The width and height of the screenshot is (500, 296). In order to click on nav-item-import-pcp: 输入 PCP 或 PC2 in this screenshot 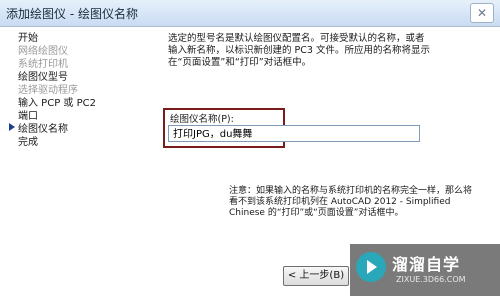, I will do `click(57, 103)`.